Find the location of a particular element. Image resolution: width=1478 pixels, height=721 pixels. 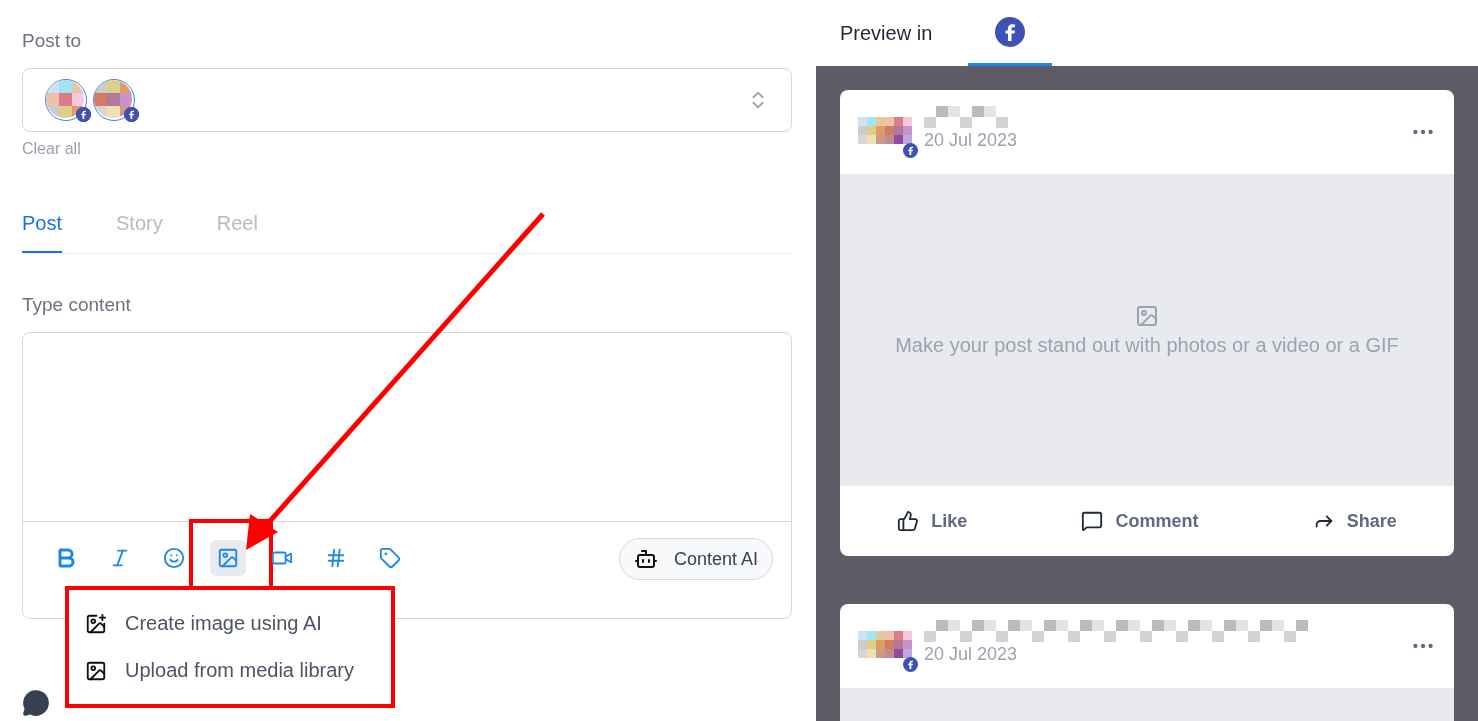

media-hint: Make your post stand out with photos or a video or a GIF is located at coordinates (1147, 345).